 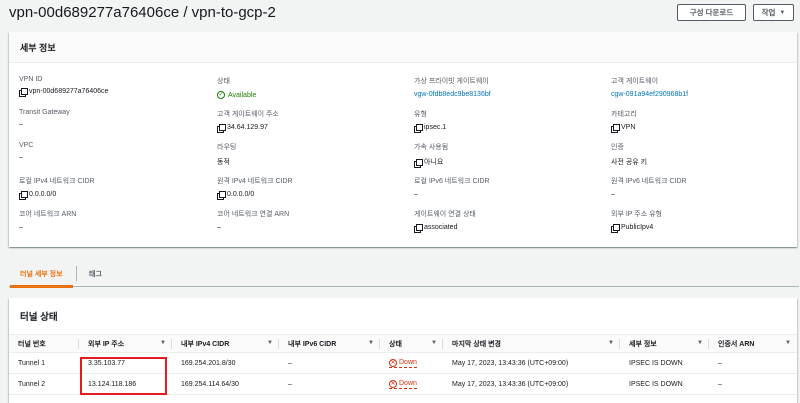 What do you see at coordinates (21, 227) in the screenshot?
I see `core-arn-value: –` at bounding box center [21, 227].